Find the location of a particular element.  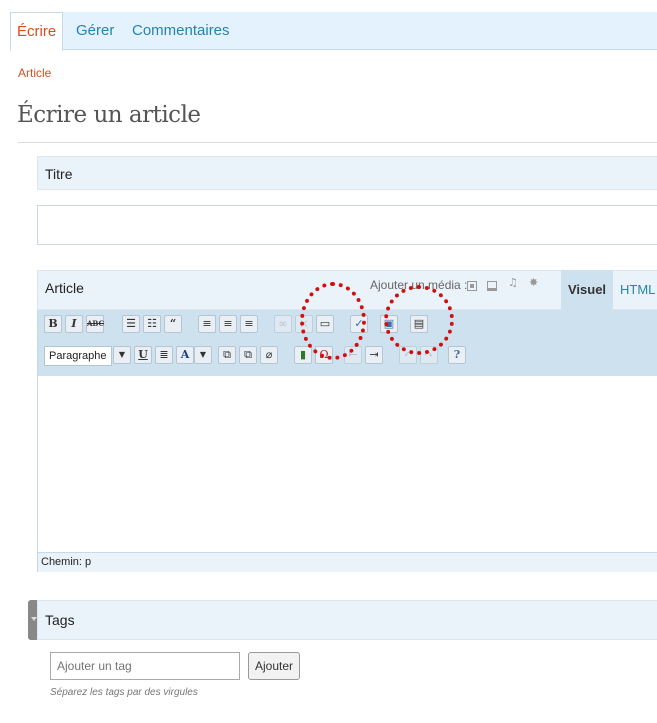

main-tabs: Écrire Gérer Commentaires is located at coordinates (333, 31).